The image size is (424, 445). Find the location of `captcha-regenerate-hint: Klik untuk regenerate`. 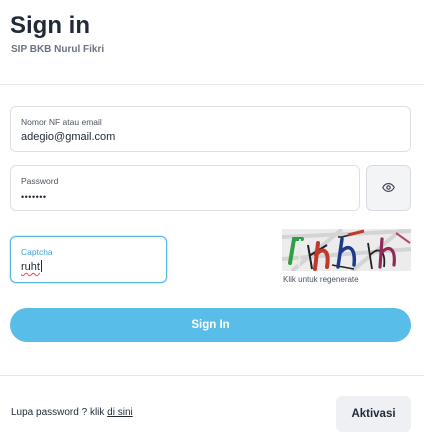

captcha-regenerate-hint: Klik untuk regenerate is located at coordinates (321, 279).